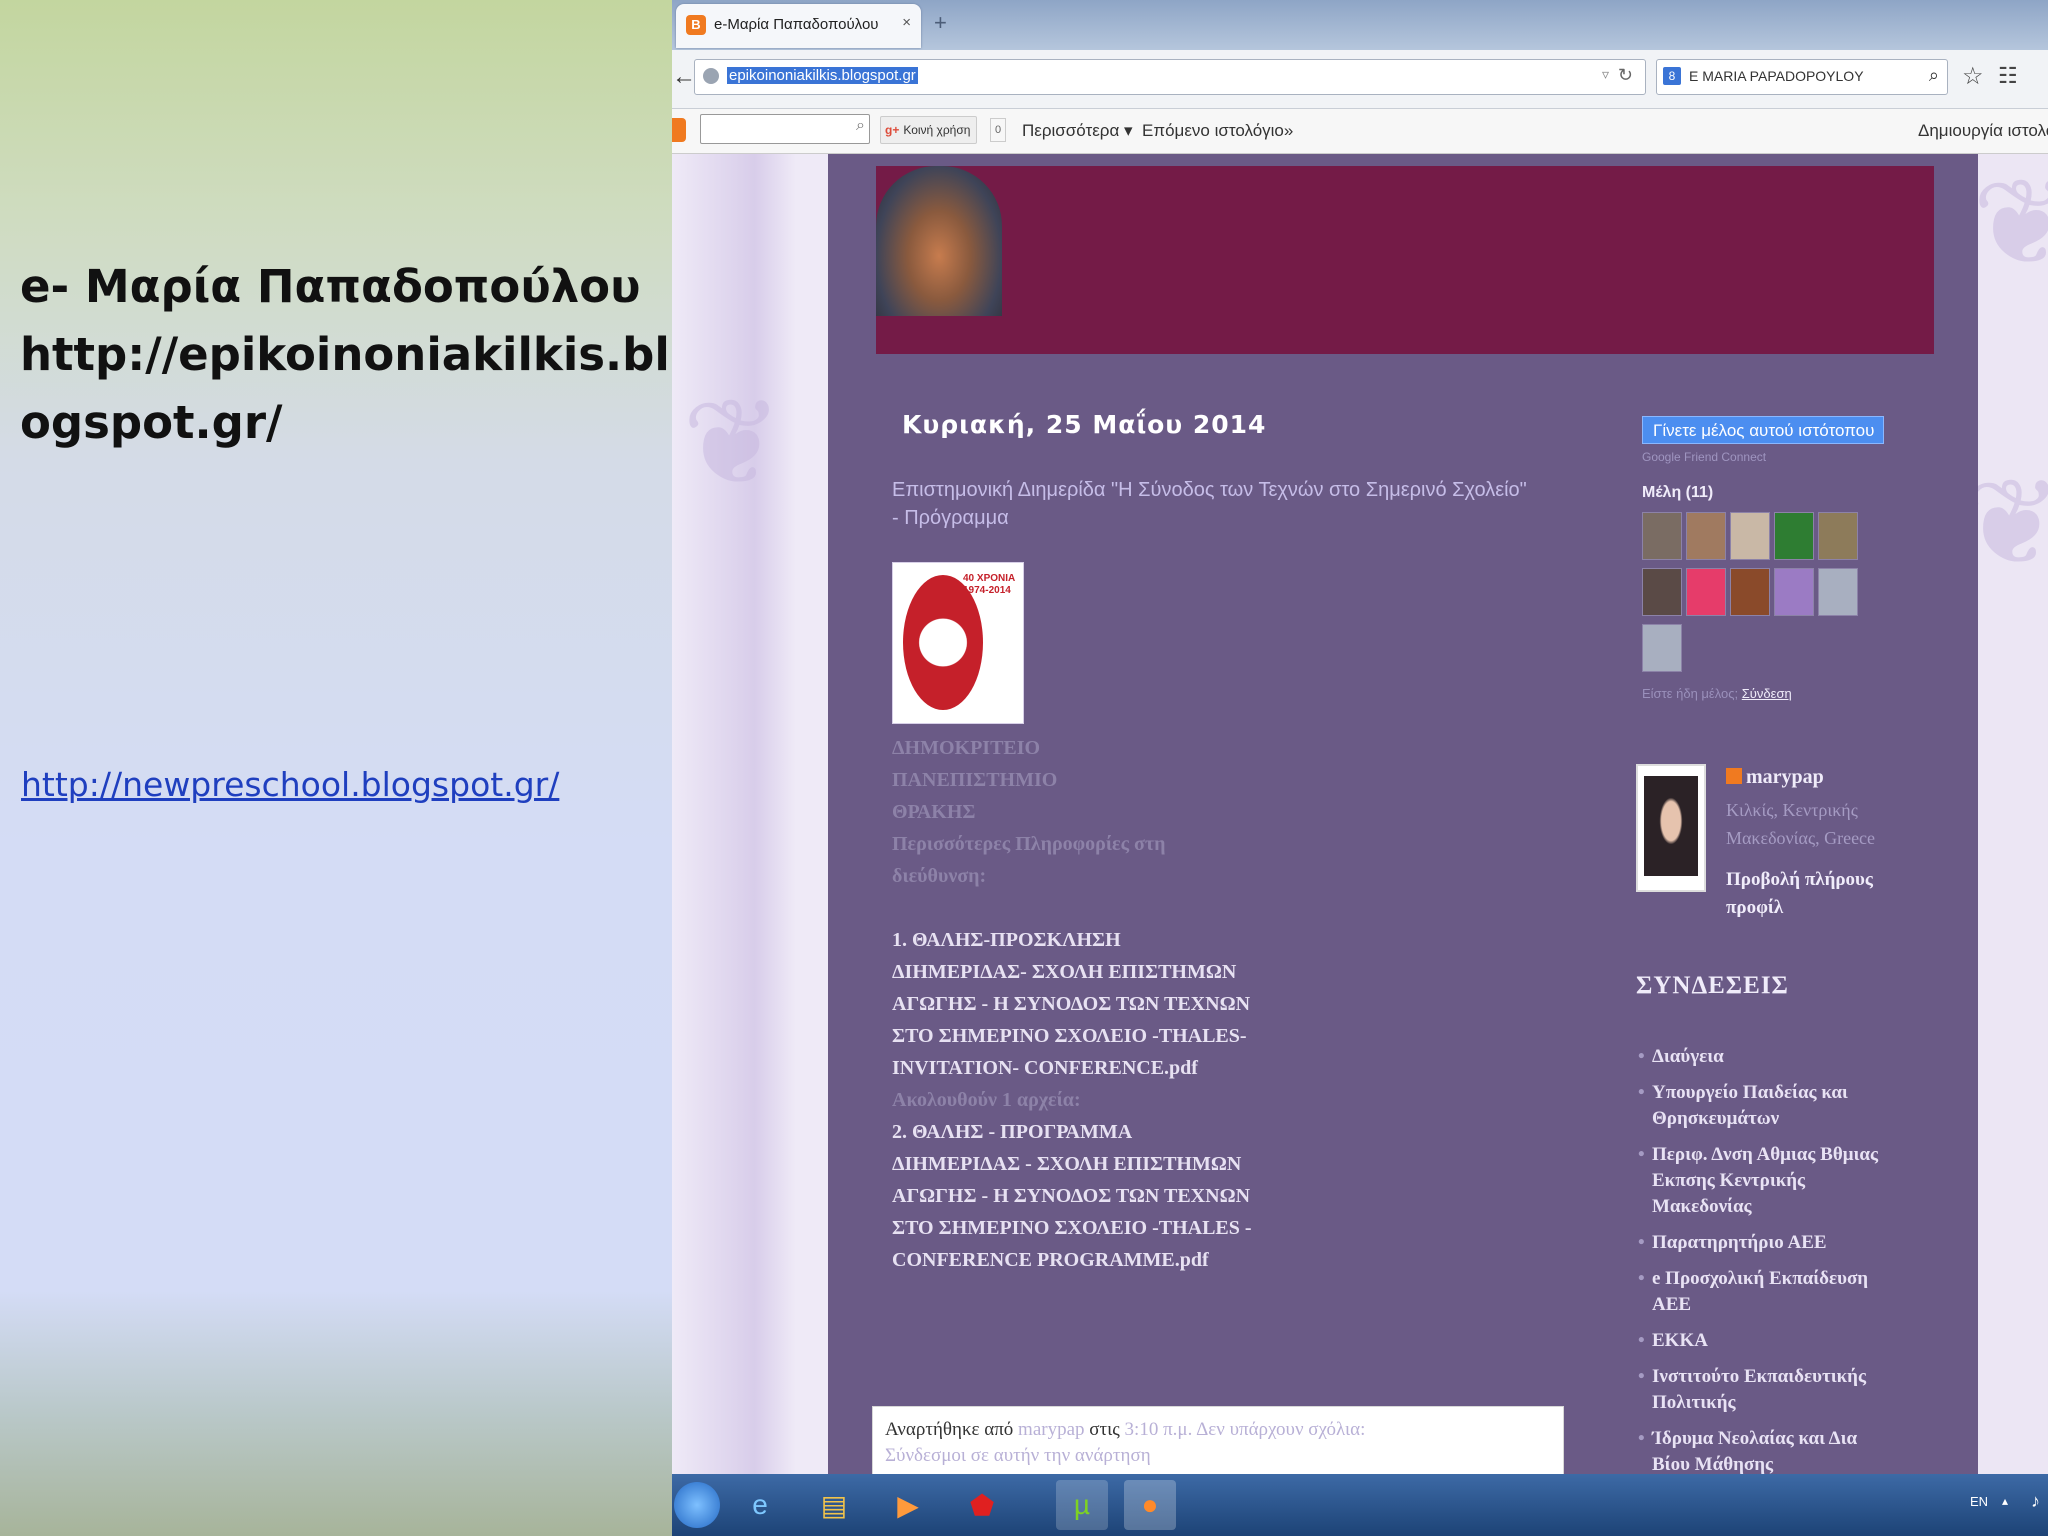 This screenshot has width=2048, height=1536. I want to click on tab-close-icon: ×, so click(906, 22).